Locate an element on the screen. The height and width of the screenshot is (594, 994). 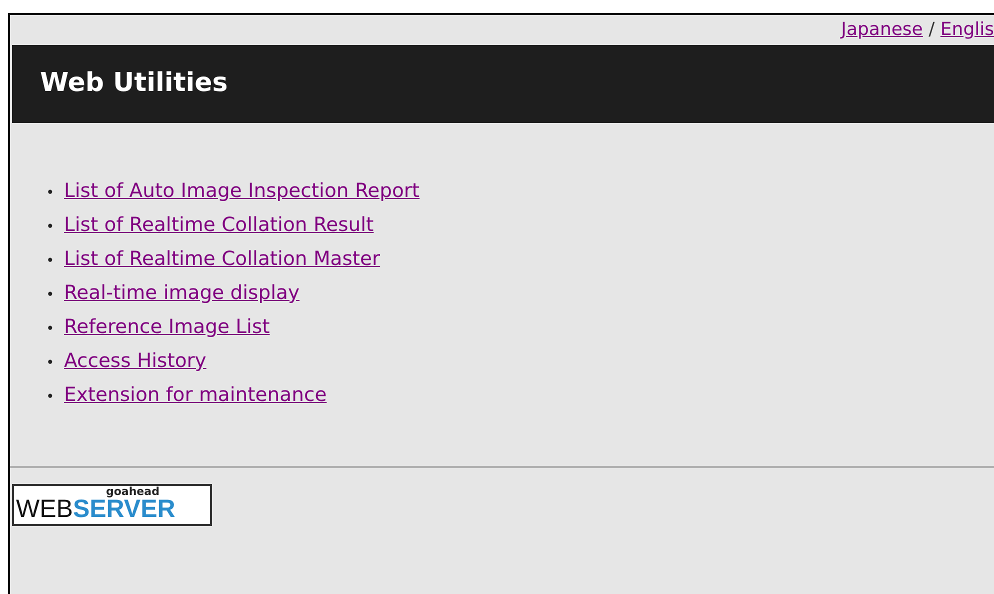
logo-text: goahead is located at coordinates (133, 491).